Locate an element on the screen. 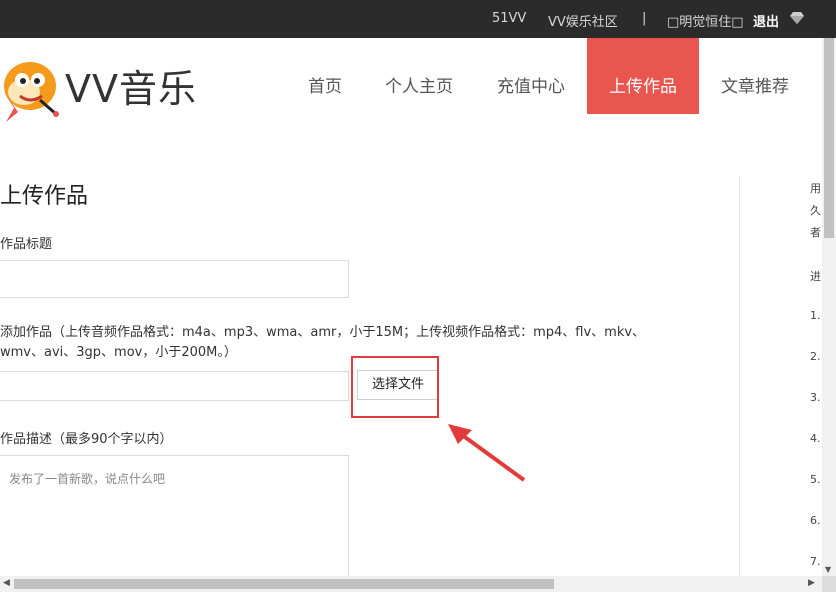 This screenshot has height=601, width=836. username-link: □明觉恒住□ is located at coordinates (705, 20).